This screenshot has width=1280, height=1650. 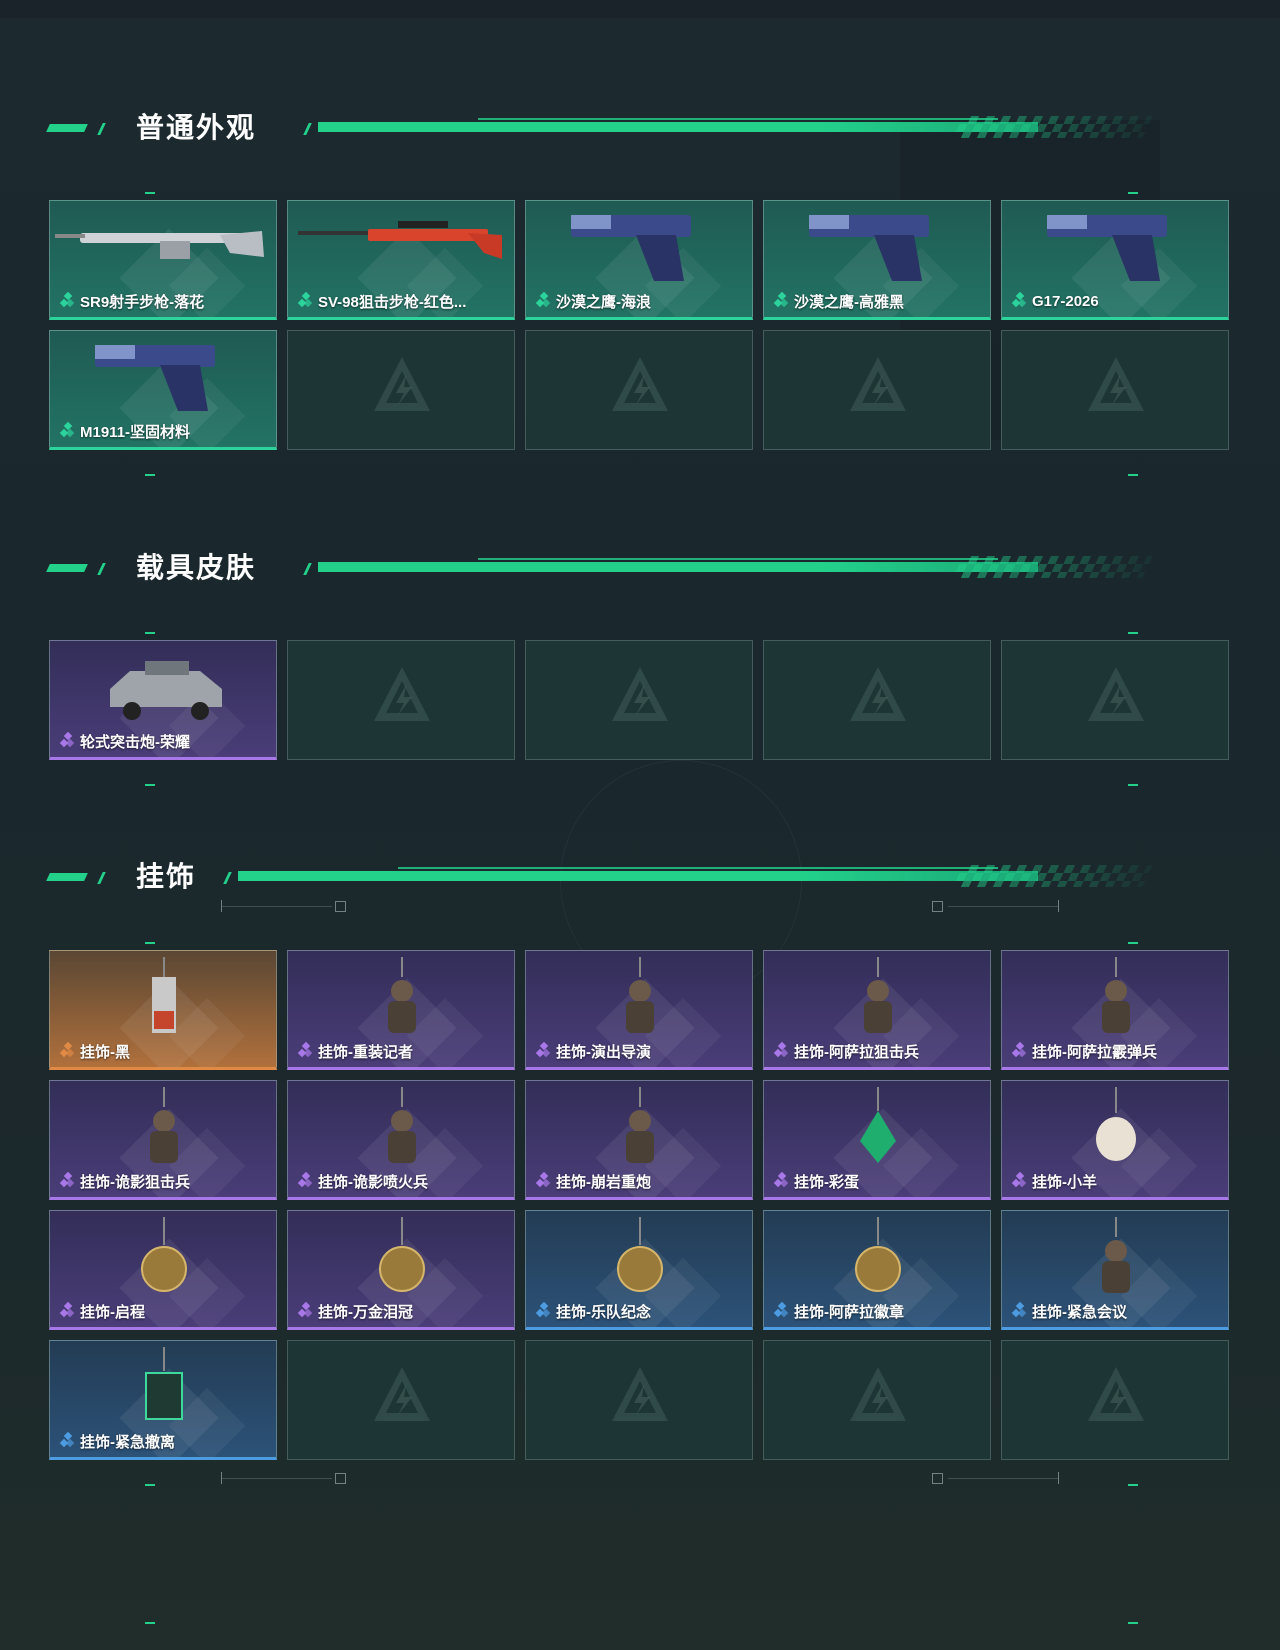 What do you see at coordinates (166, 876) in the screenshot?
I see `section-title: 挂饰` at bounding box center [166, 876].